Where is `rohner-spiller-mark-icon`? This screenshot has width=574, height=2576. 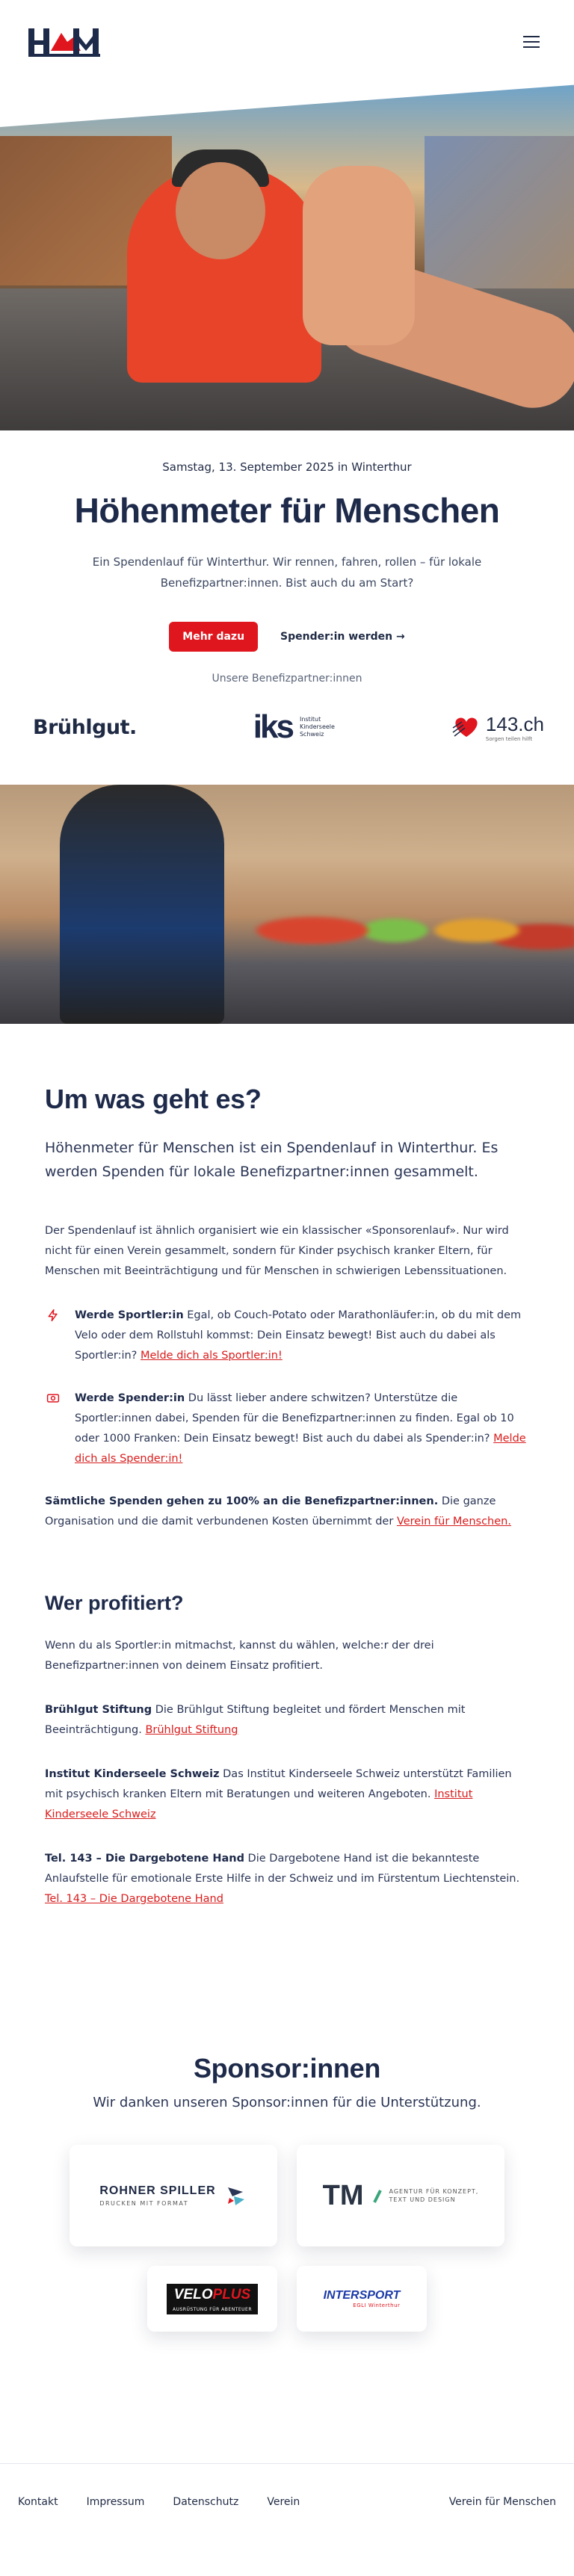
rohner-spiller-mark-icon is located at coordinates (236, 2196).